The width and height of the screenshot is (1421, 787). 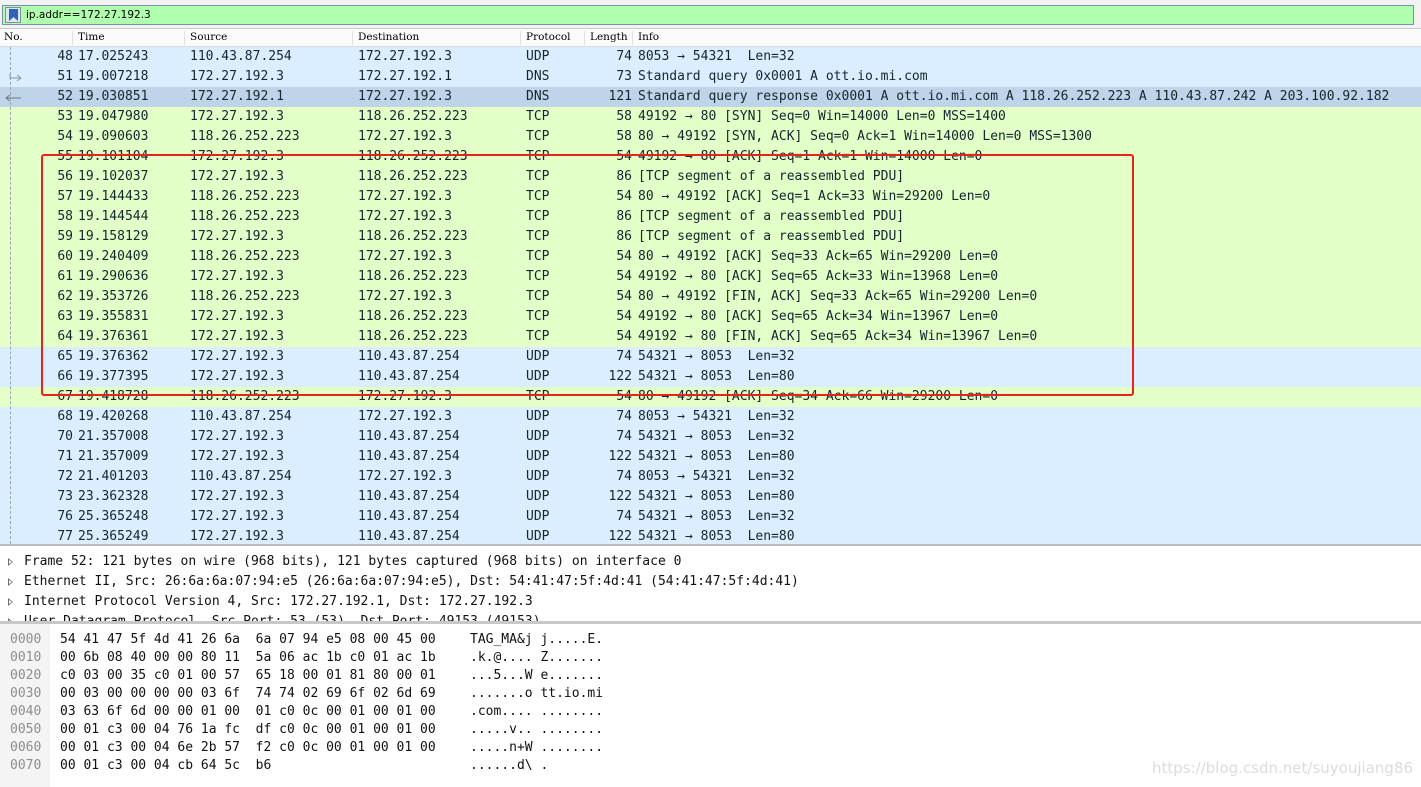 I want to click on bytes-offset: 0000, so click(x=26, y=639).